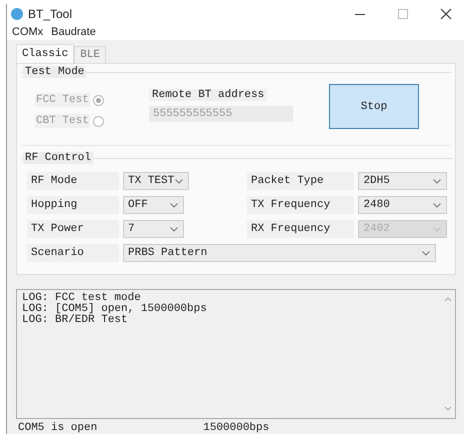 The width and height of the screenshot is (470, 434). I want to click on dropdown: 7, so click(153, 229).